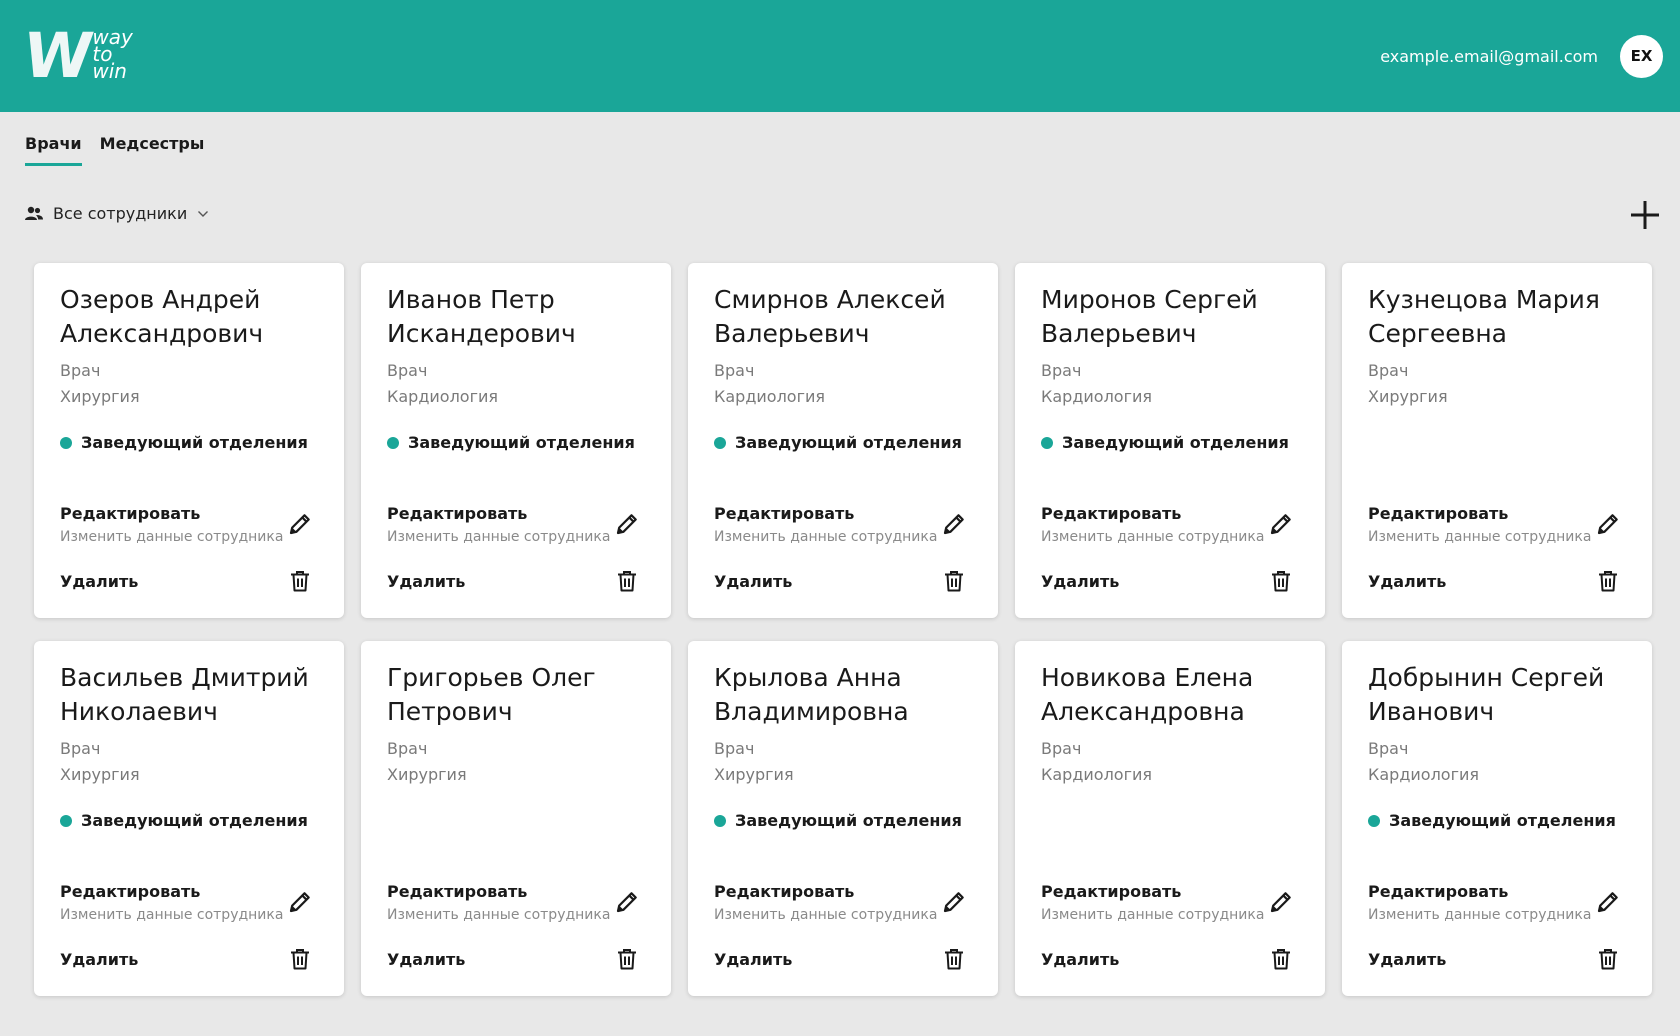 Image resolution: width=1680 pixels, height=1036 pixels. What do you see at coordinates (811, 694) in the screenshot?
I see `employee-name: Крылова Анна Владимировна` at bounding box center [811, 694].